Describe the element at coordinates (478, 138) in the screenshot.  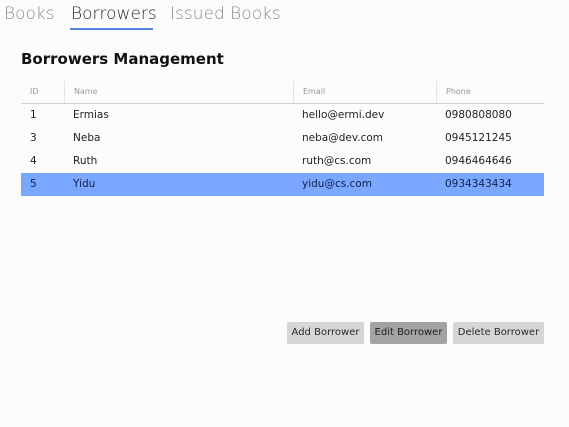
I see `cell-phone: 0945121245` at that location.